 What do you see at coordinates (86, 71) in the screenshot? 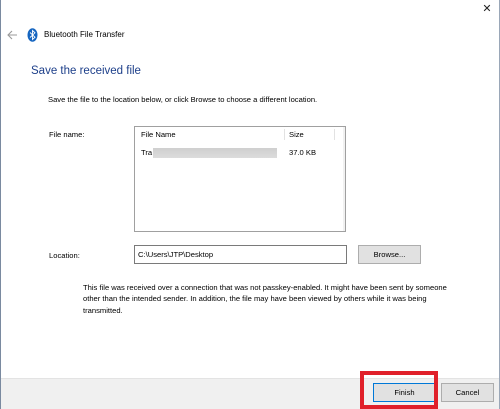
I see `page-heading: Save the received file` at bounding box center [86, 71].